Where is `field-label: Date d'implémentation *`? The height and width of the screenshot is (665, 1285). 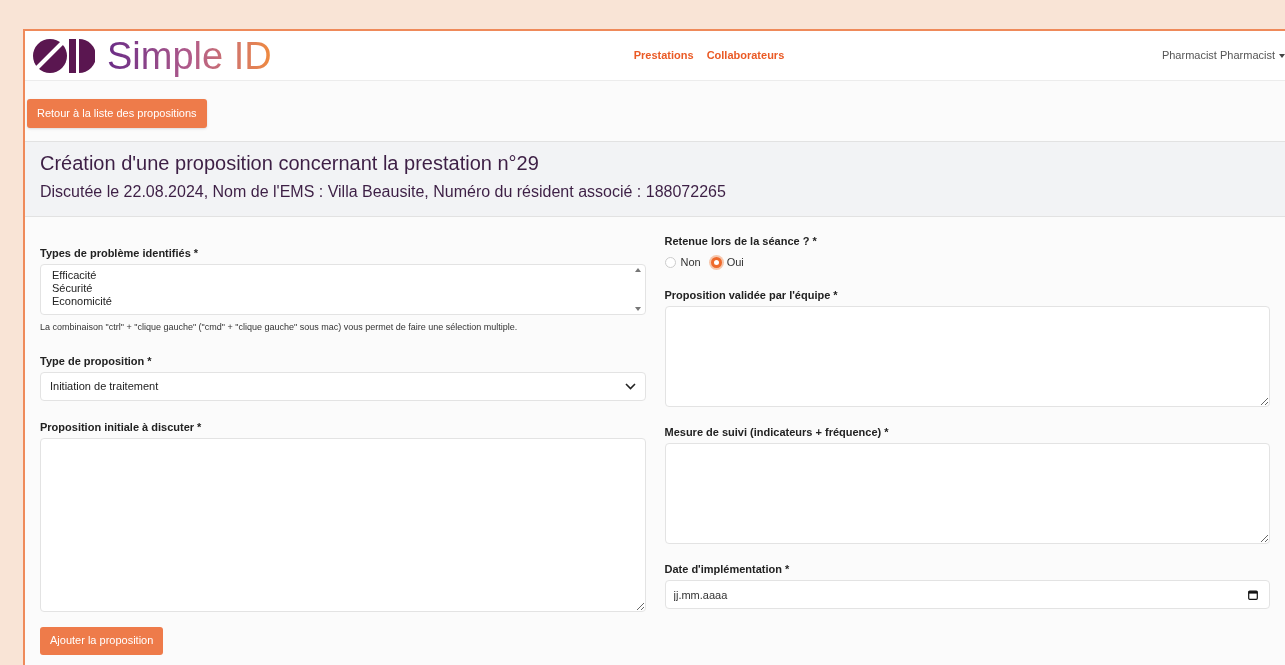 field-label: Date d'implémentation * is located at coordinates (727, 569).